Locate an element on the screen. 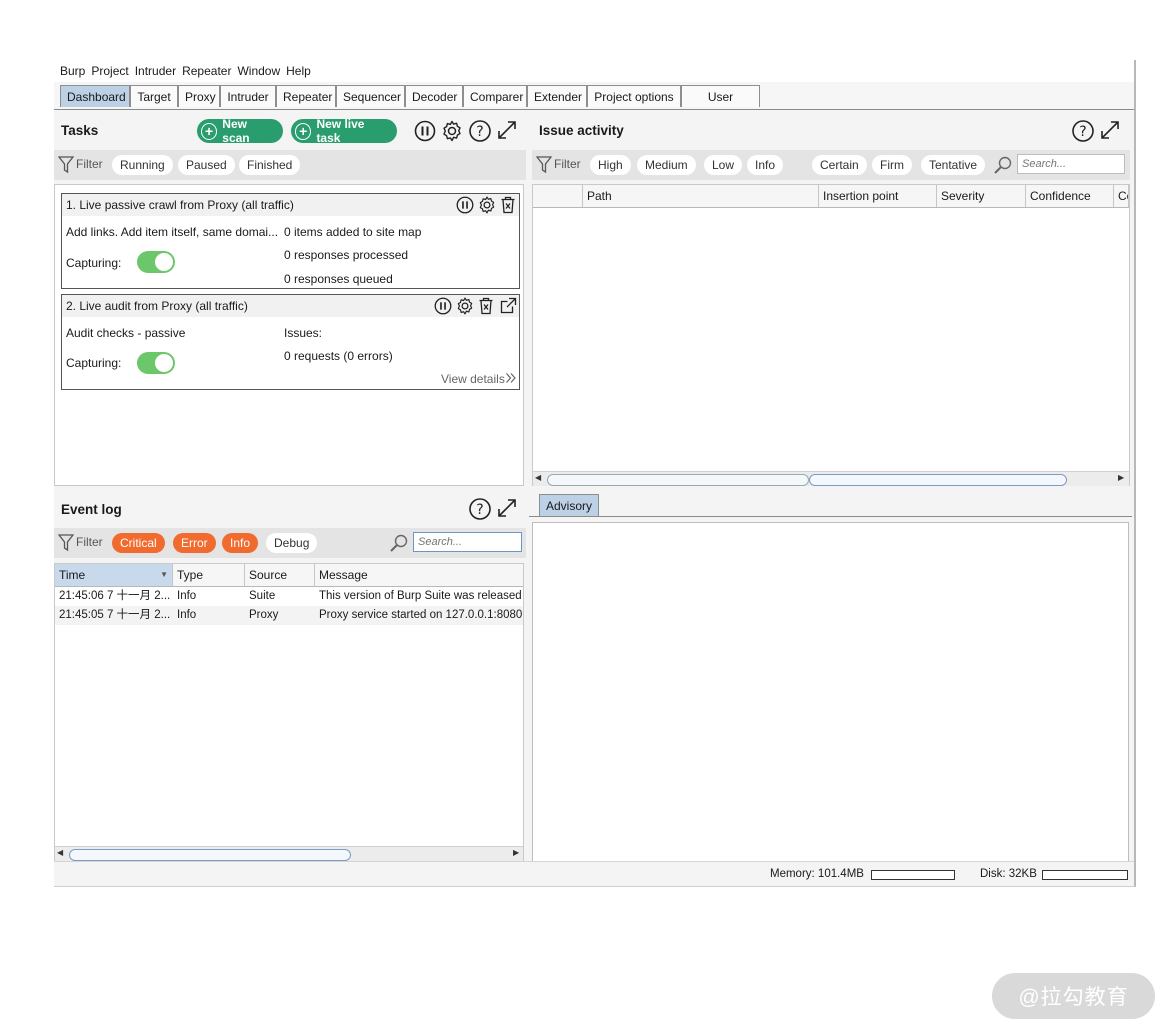  tasks-title: Tasks is located at coordinates (80, 130).